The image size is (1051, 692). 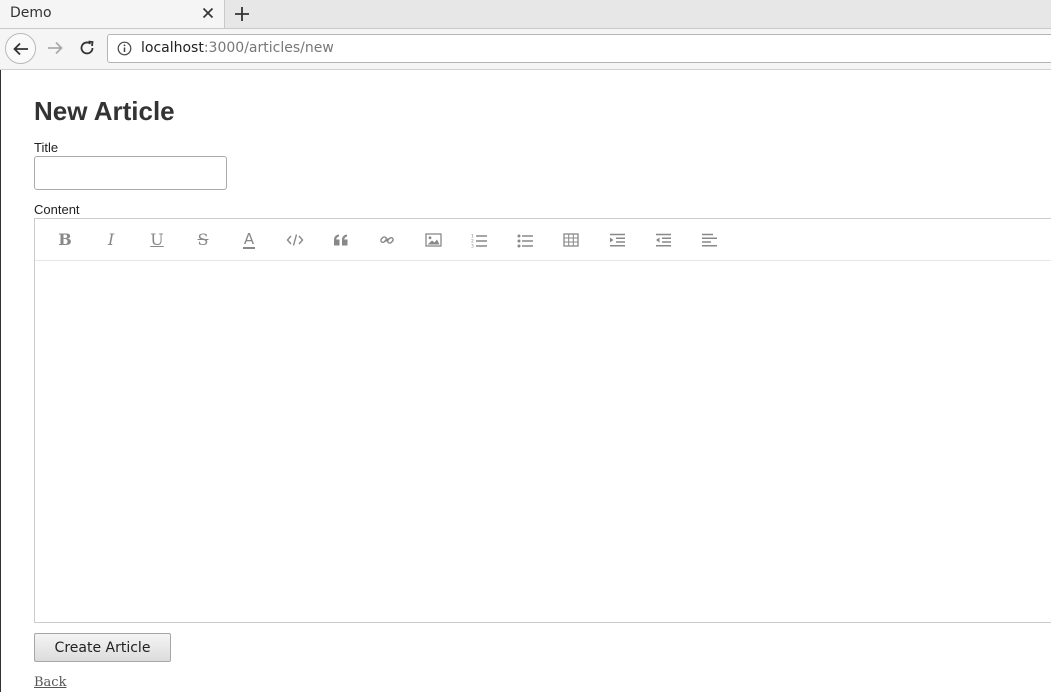 I want to click on outdent-button, so click(x=663, y=240).